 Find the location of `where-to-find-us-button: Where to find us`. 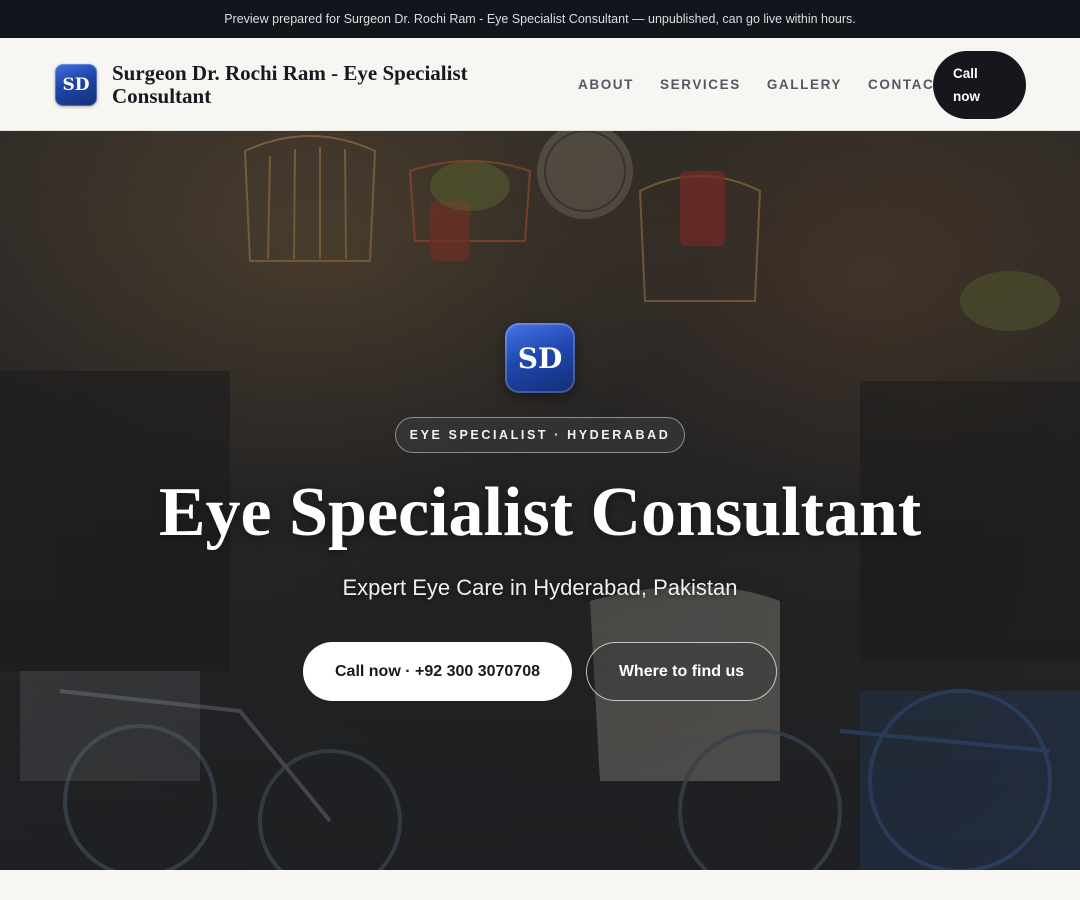

where-to-find-us-button: Where to find us is located at coordinates (681, 671).